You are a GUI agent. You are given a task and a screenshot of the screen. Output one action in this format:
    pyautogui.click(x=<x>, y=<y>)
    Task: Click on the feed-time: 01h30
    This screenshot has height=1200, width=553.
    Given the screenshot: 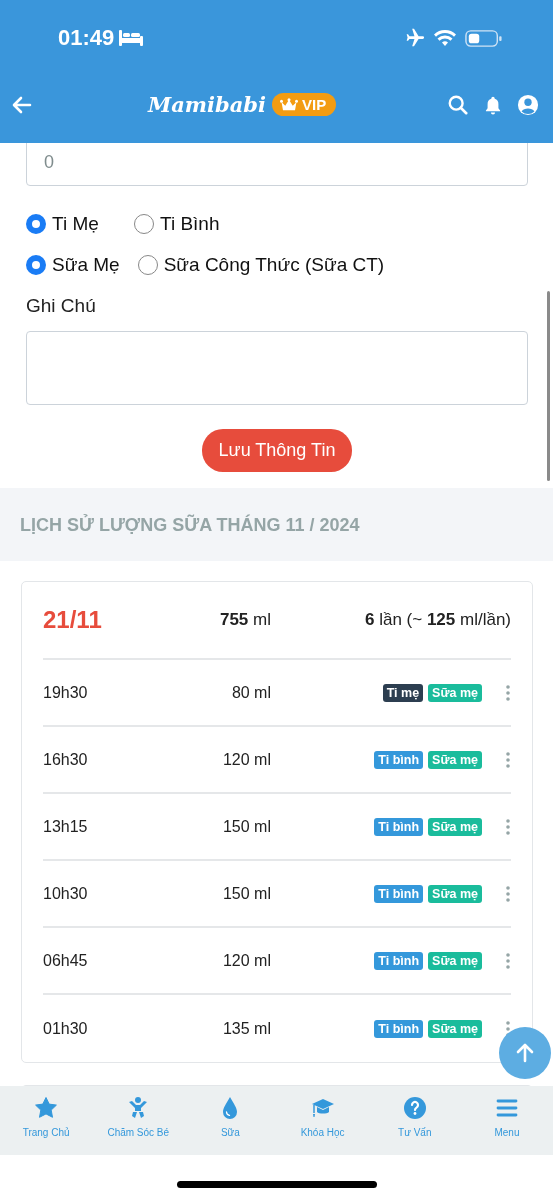 What is the action you would take?
    pyautogui.click(x=66, y=1028)
    